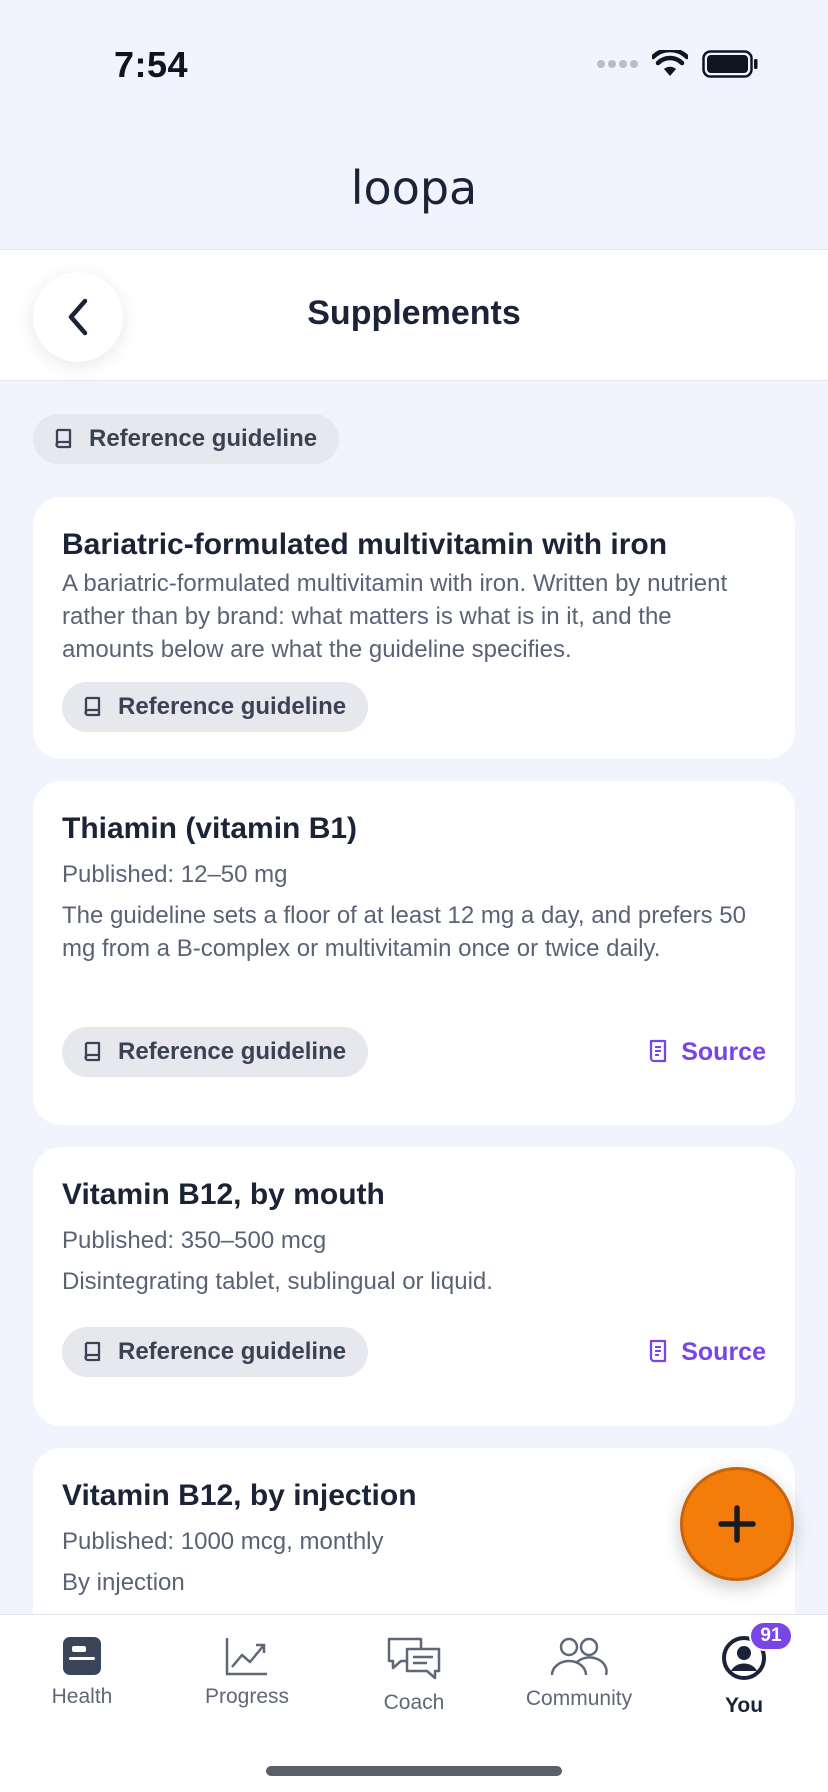 The width and height of the screenshot is (828, 1792). Describe the element at coordinates (730, 64) in the screenshot. I see `battery-icon` at that location.